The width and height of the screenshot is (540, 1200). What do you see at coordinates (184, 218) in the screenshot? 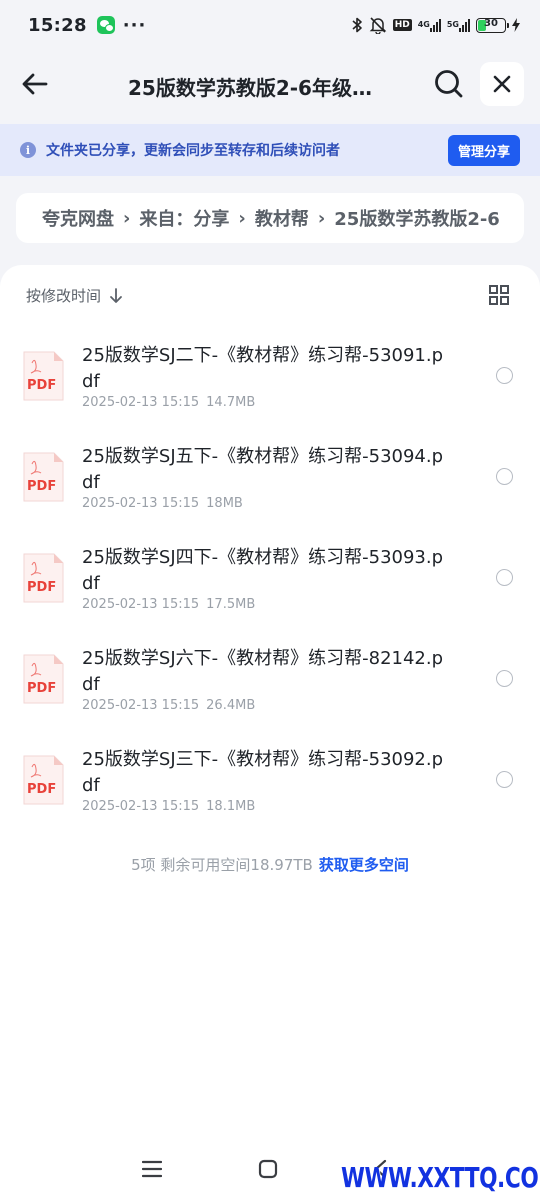
I see `breadcrumb-item-shared: 来自：分享` at bounding box center [184, 218].